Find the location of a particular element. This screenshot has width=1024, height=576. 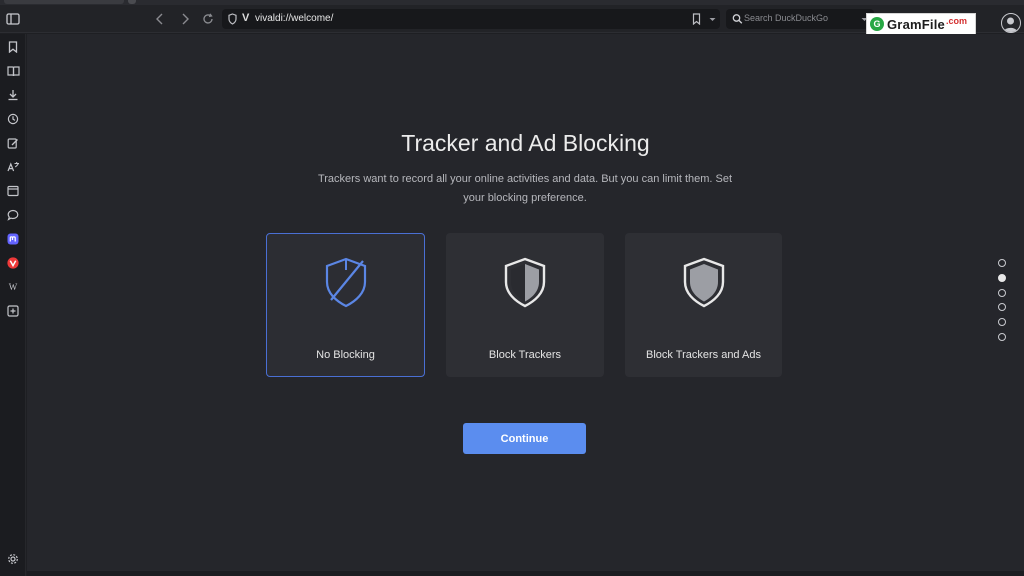

shield-full-icon is located at coordinates (704, 284).